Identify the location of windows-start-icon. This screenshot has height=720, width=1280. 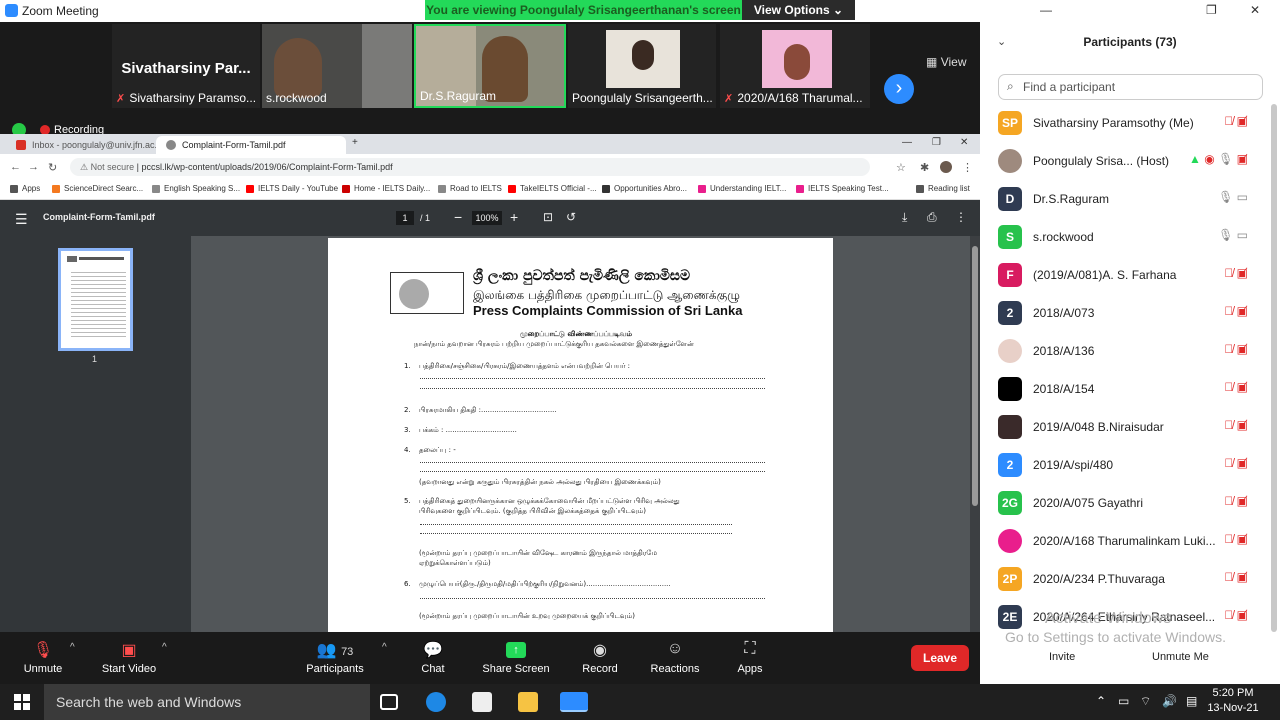
(22, 702).